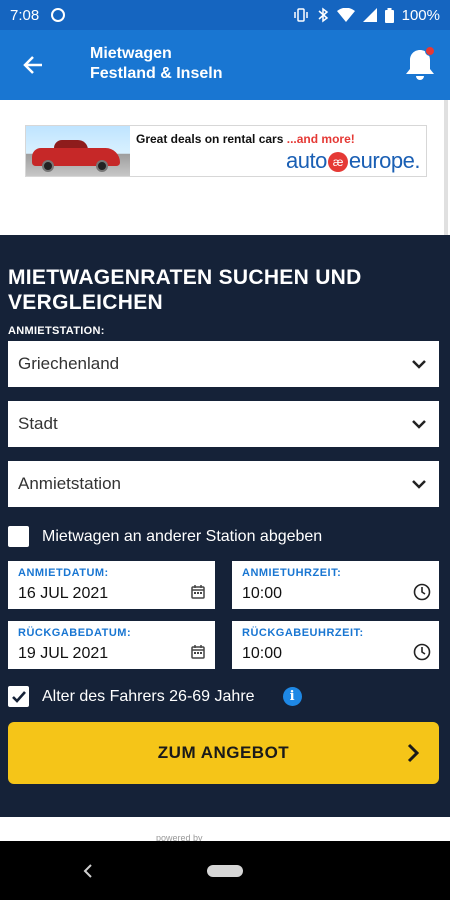 Image resolution: width=450 pixels, height=900 pixels. What do you see at coordinates (63, 573) in the screenshot?
I see `pickup-date-label: ANMIETDATUM:` at bounding box center [63, 573].